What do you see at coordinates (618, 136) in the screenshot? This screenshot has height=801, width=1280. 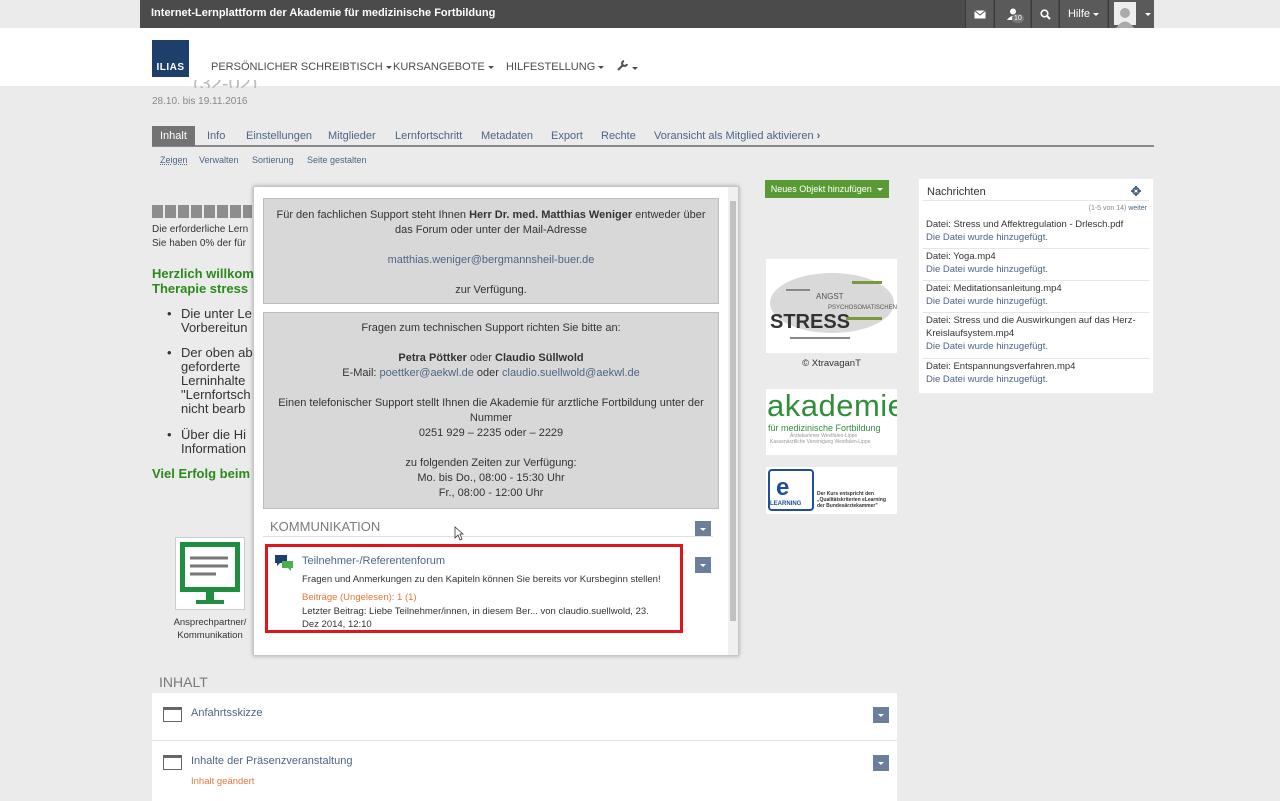 I see `tab-permissions: Rechte` at bounding box center [618, 136].